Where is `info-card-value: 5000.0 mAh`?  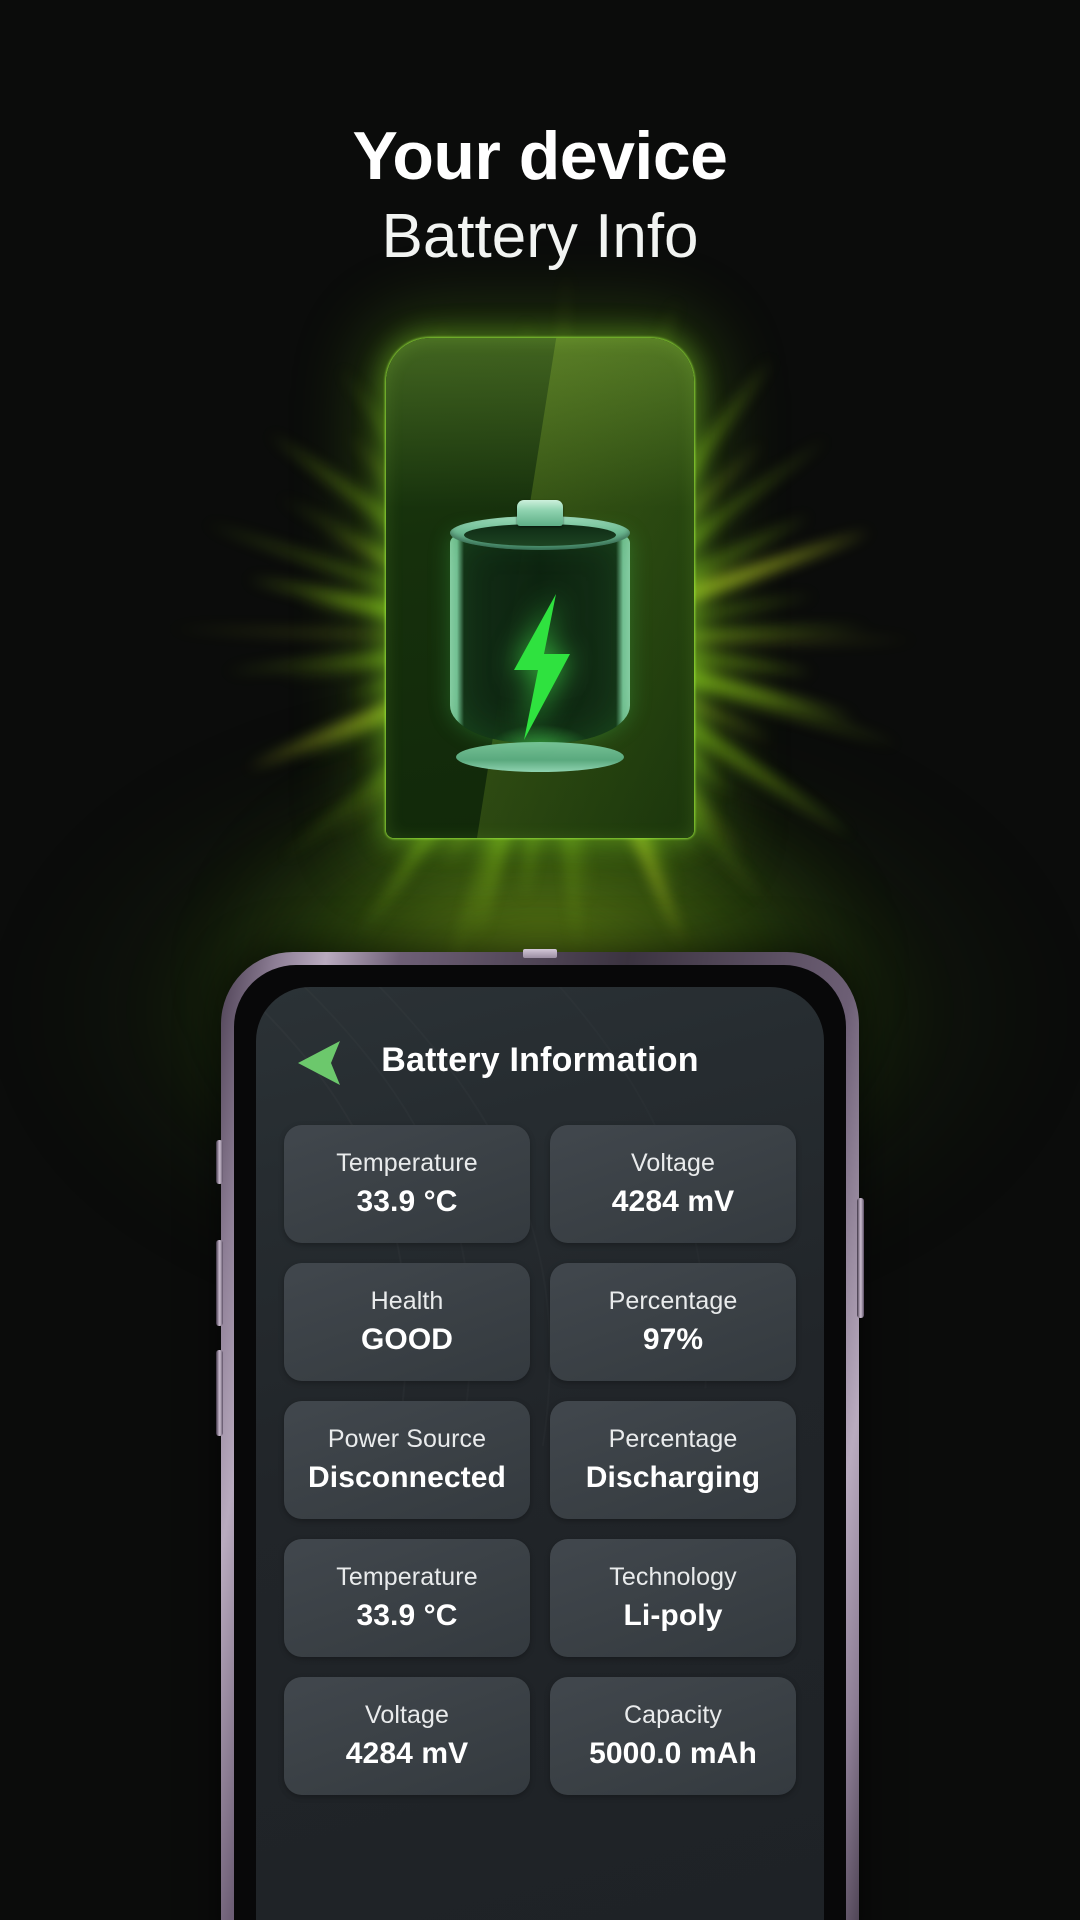
info-card-value: 5000.0 mAh is located at coordinates (673, 1753).